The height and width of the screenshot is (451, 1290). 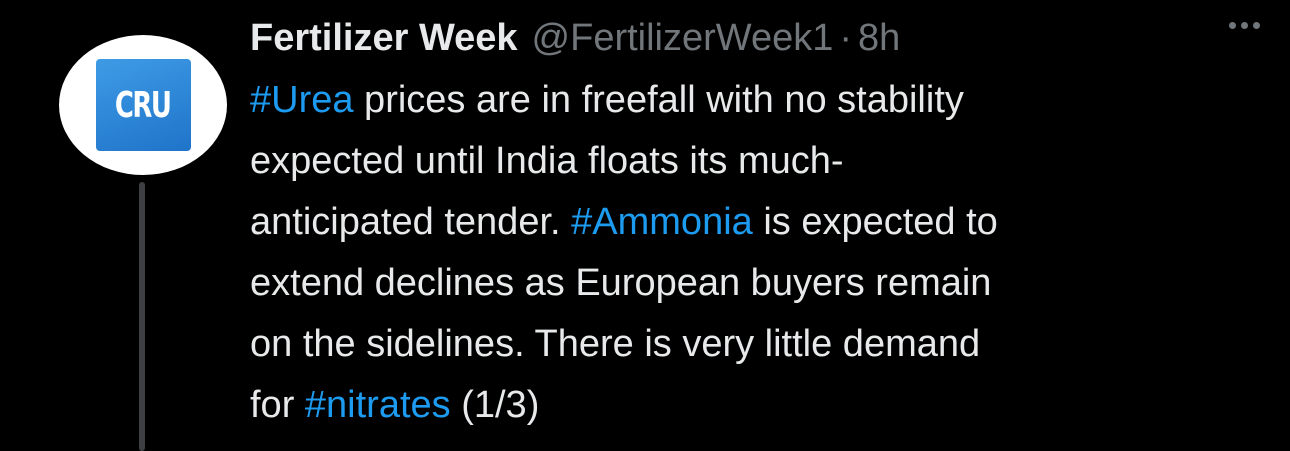 I want to click on tweet-text-fragment: (1/3), so click(x=495, y=405).